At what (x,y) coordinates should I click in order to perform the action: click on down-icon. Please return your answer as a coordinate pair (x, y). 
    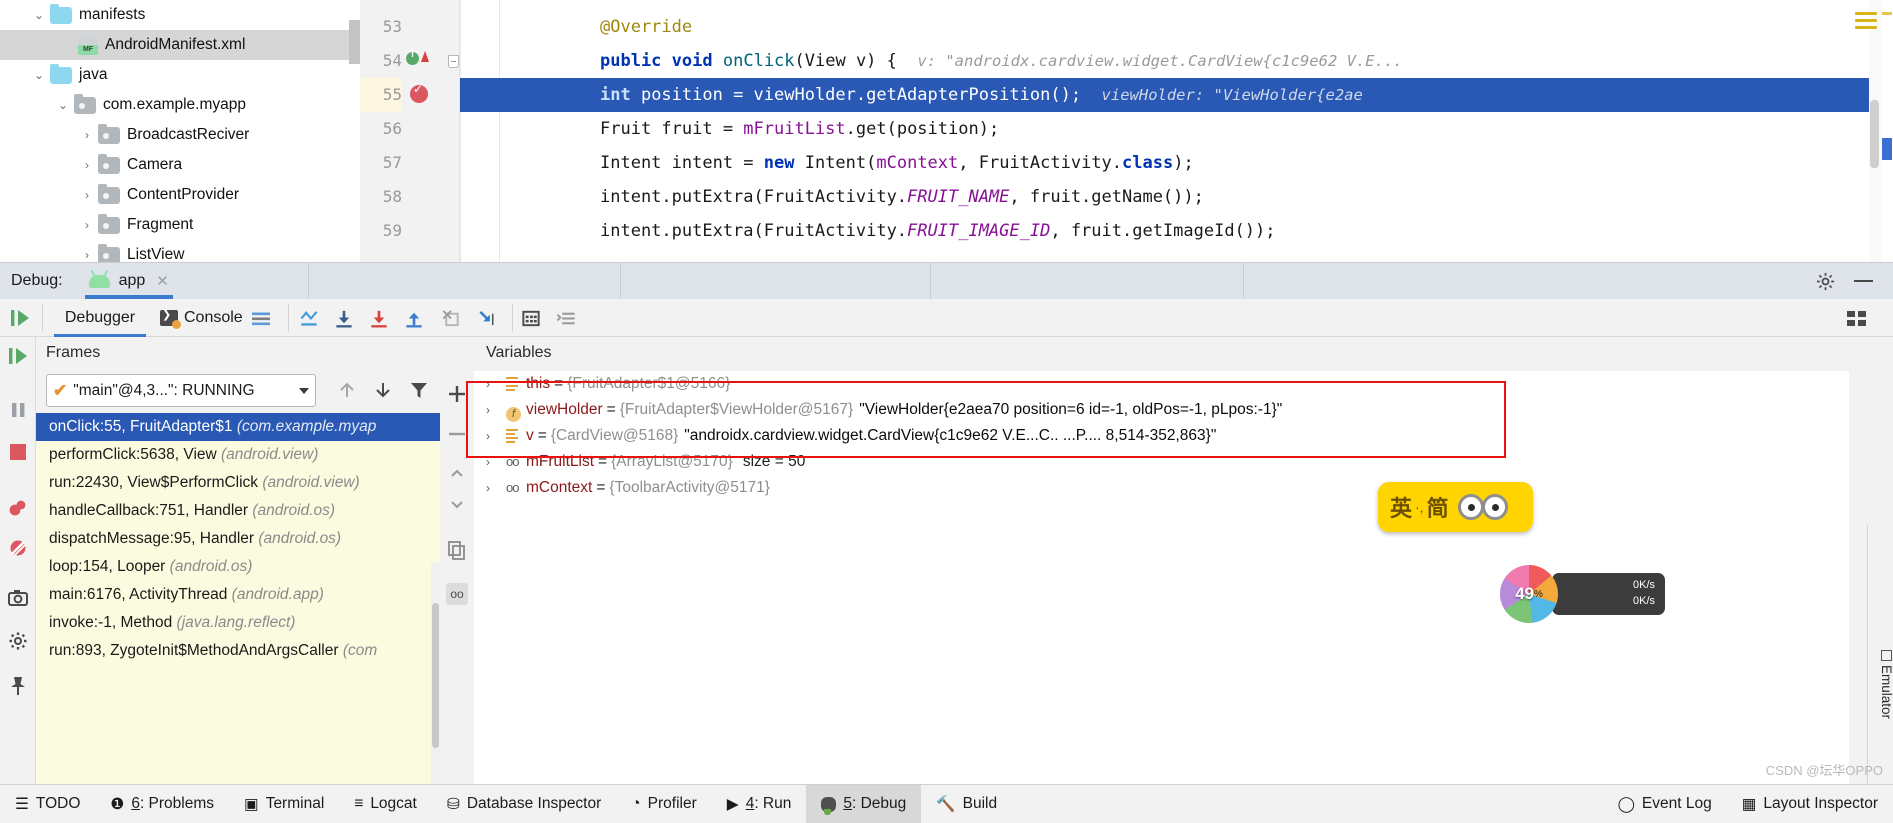
    Looking at the image, I should click on (457, 504).